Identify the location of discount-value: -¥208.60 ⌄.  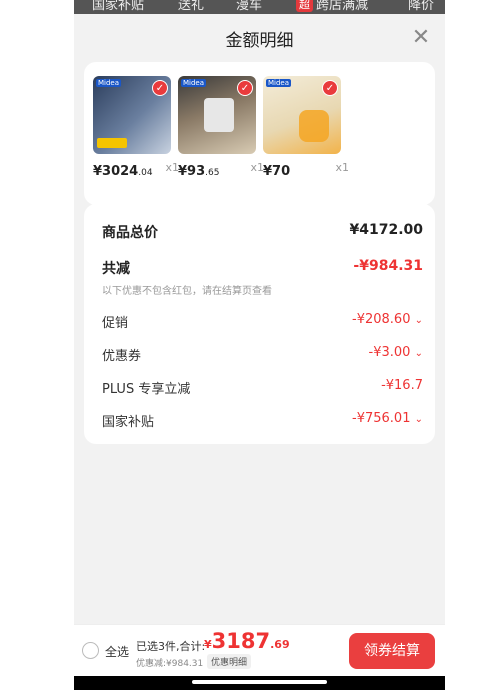
(387, 319).